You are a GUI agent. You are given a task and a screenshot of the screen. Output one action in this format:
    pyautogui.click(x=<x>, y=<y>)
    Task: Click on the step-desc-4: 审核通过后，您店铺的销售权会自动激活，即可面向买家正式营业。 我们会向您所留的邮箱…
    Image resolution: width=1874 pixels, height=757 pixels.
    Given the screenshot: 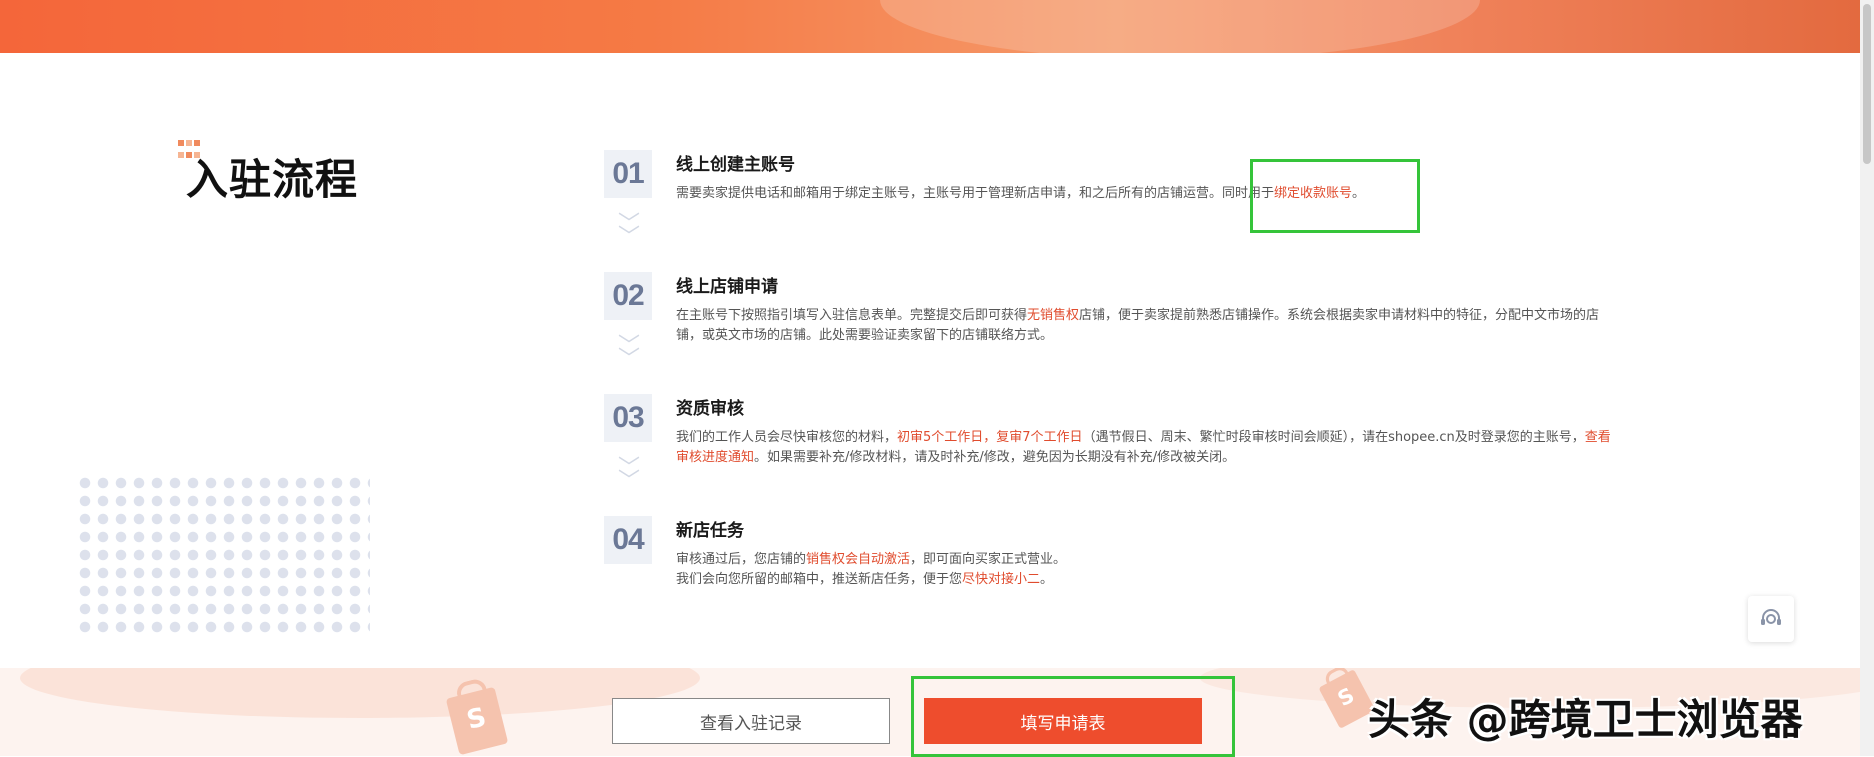 What is the action you would take?
    pyautogui.click(x=871, y=569)
    